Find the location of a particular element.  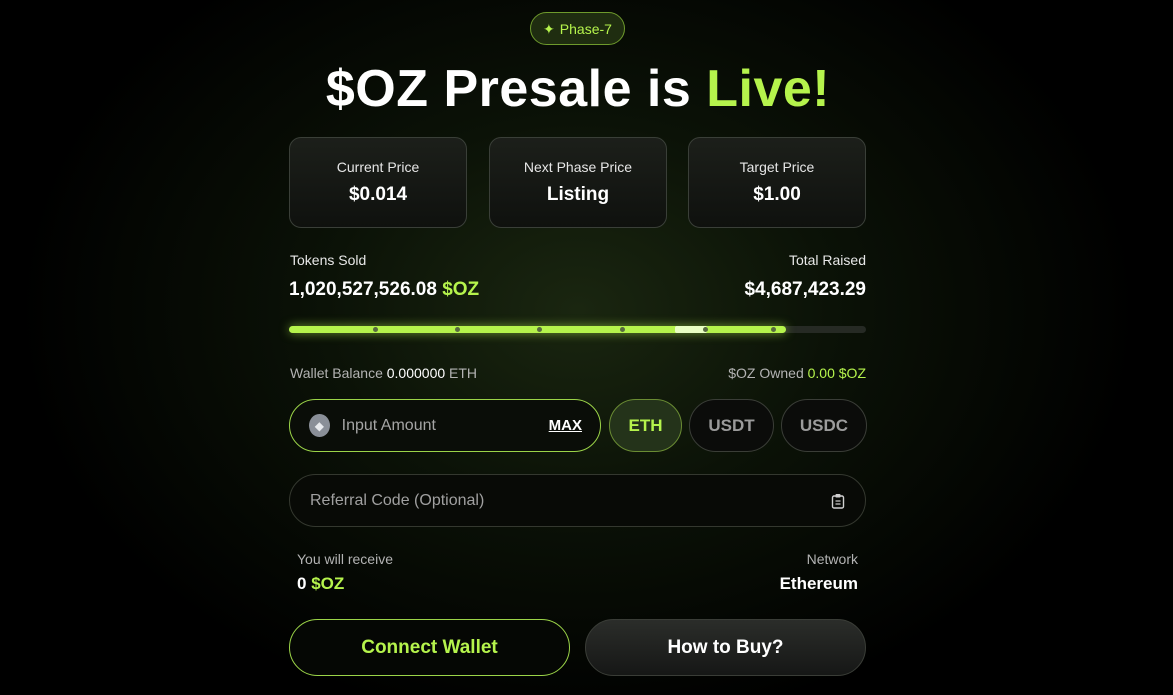

total-raised-label: Total Raised is located at coordinates (827, 260).